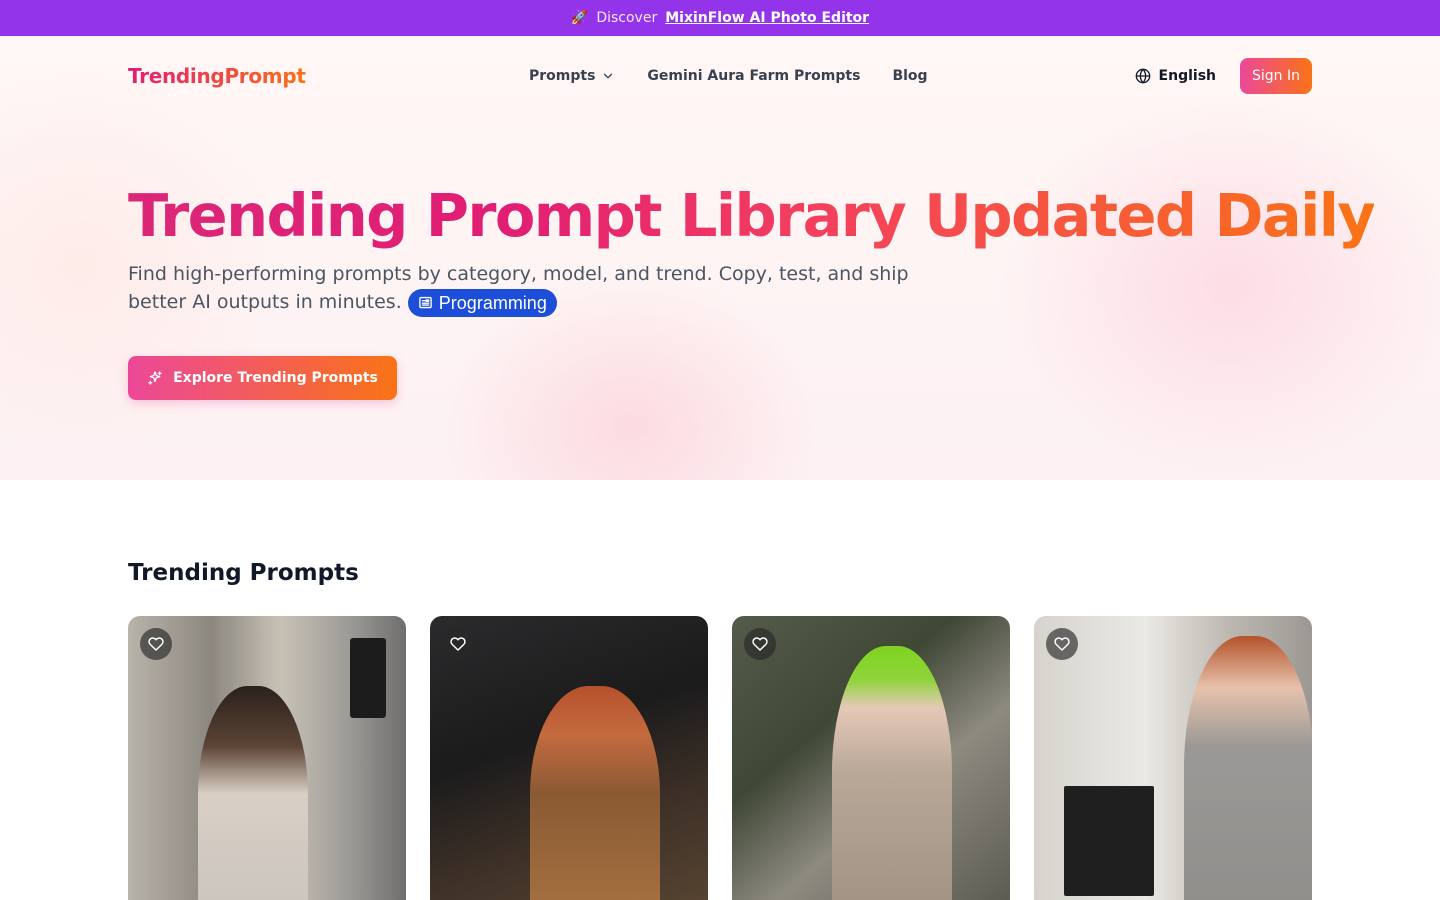 The image size is (1440, 900). What do you see at coordinates (1276, 76) in the screenshot?
I see `sign-in-button: Sign In` at bounding box center [1276, 76].